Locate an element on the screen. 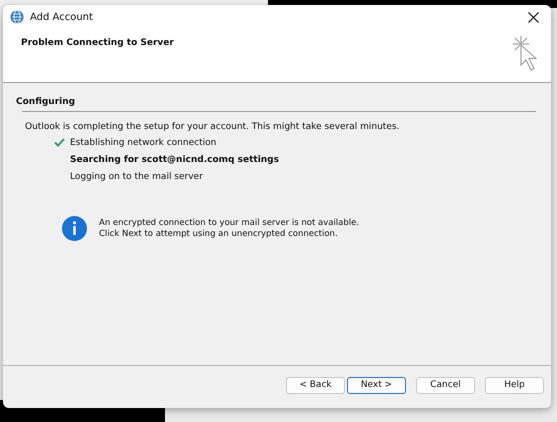 This screenshot has height=422, width=557. dialog-button: Next > is located at coordinates (376, 385).